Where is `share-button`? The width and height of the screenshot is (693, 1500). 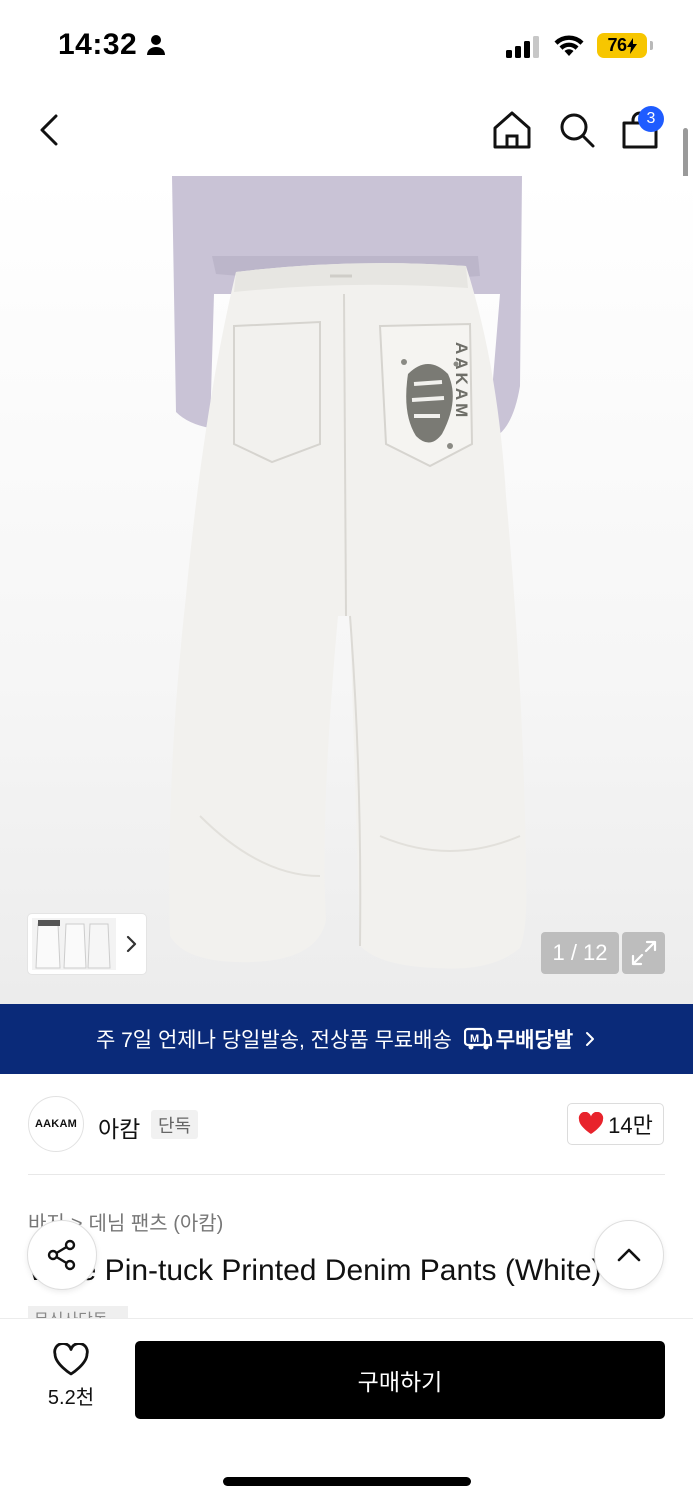
share-button is located at coordinates (62, 1255).